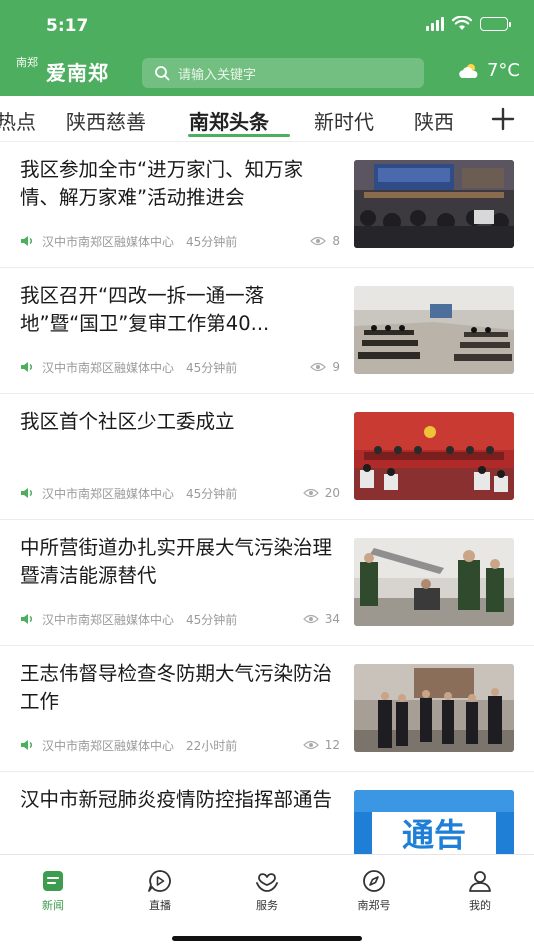 The height and width of the screenshot is (950, 534). Describe the element at coordinates (480, 881) in the screenshot. I see `profile-icon` at that location.